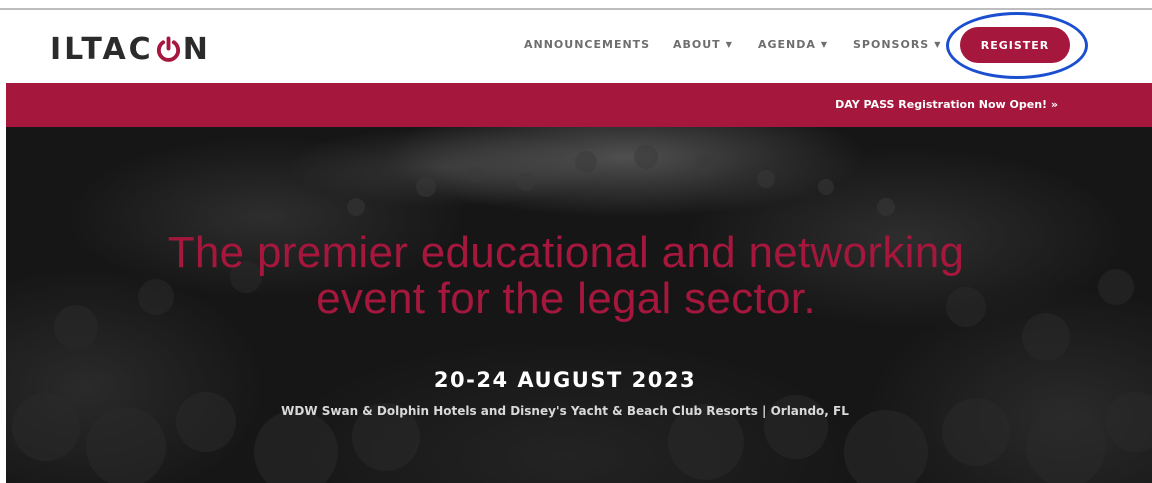 The image size is (1152, 483). I want to click on nav-item-announcements: ANNOUNCEMENTS, so click(587, 44).